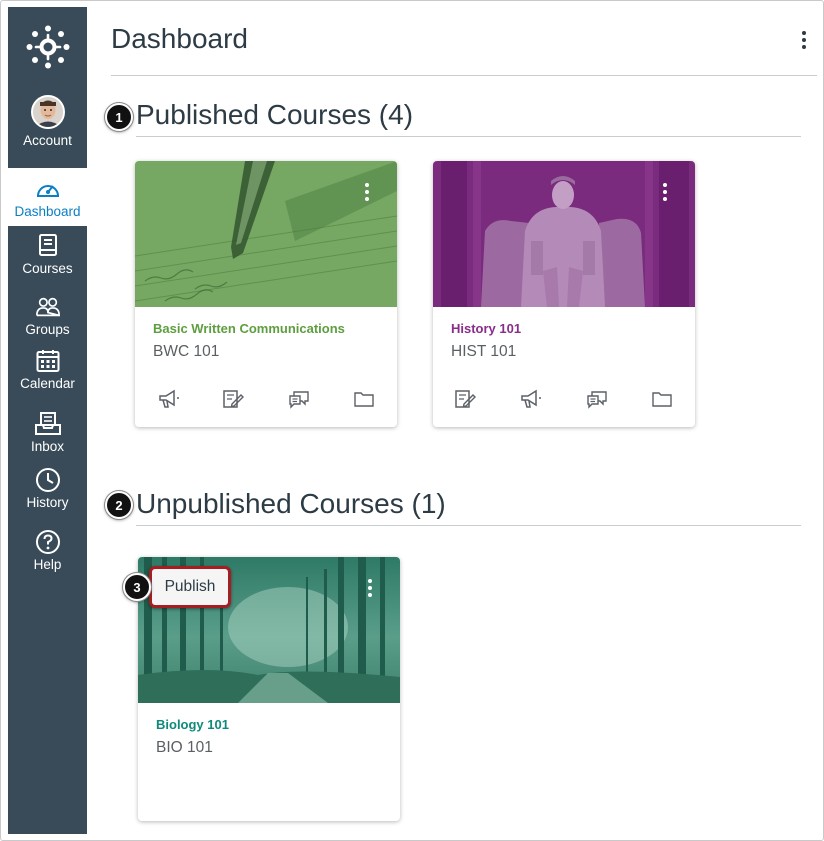  I want to click on nav-courses: Courses, so click(47, 261).